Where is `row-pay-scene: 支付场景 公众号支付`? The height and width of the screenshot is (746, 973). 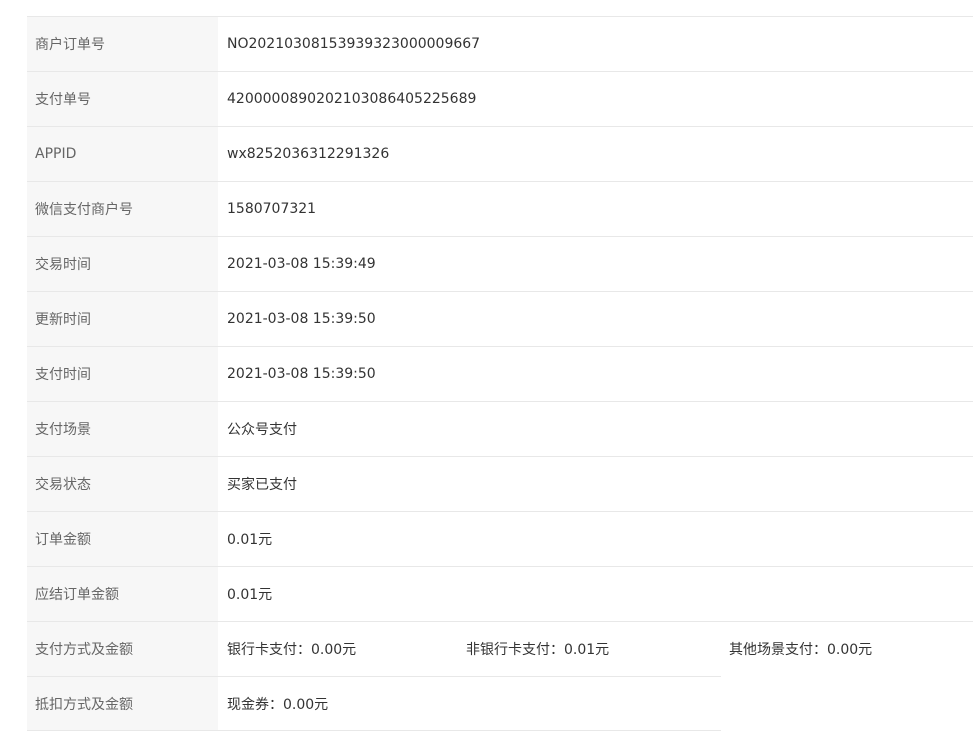 row-pay-scene: 支付场景 公众号支付 is located at coordinates (500, 428).